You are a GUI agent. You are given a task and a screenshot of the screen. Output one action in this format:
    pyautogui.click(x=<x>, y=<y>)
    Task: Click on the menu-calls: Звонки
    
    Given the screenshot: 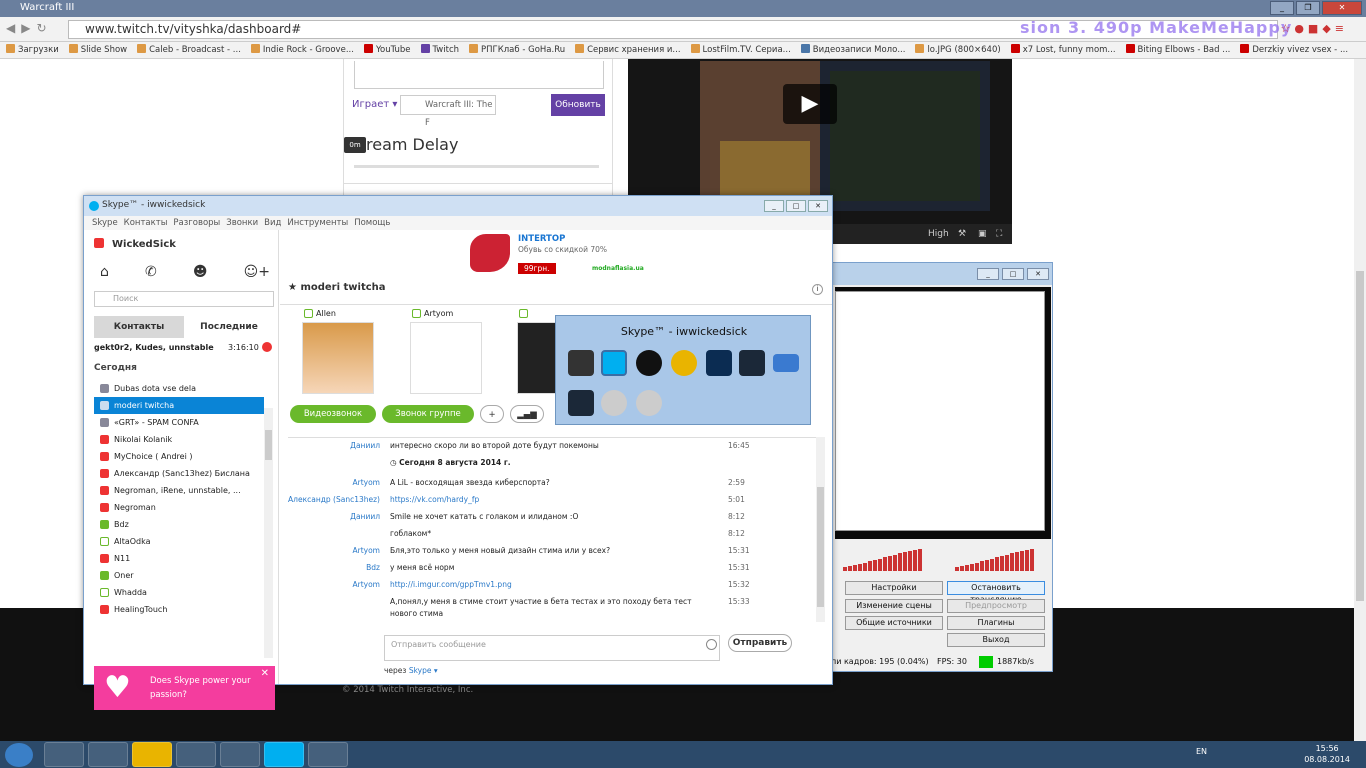 What is the action you would take?
    pyautogui.click(x=242, y=223)
    